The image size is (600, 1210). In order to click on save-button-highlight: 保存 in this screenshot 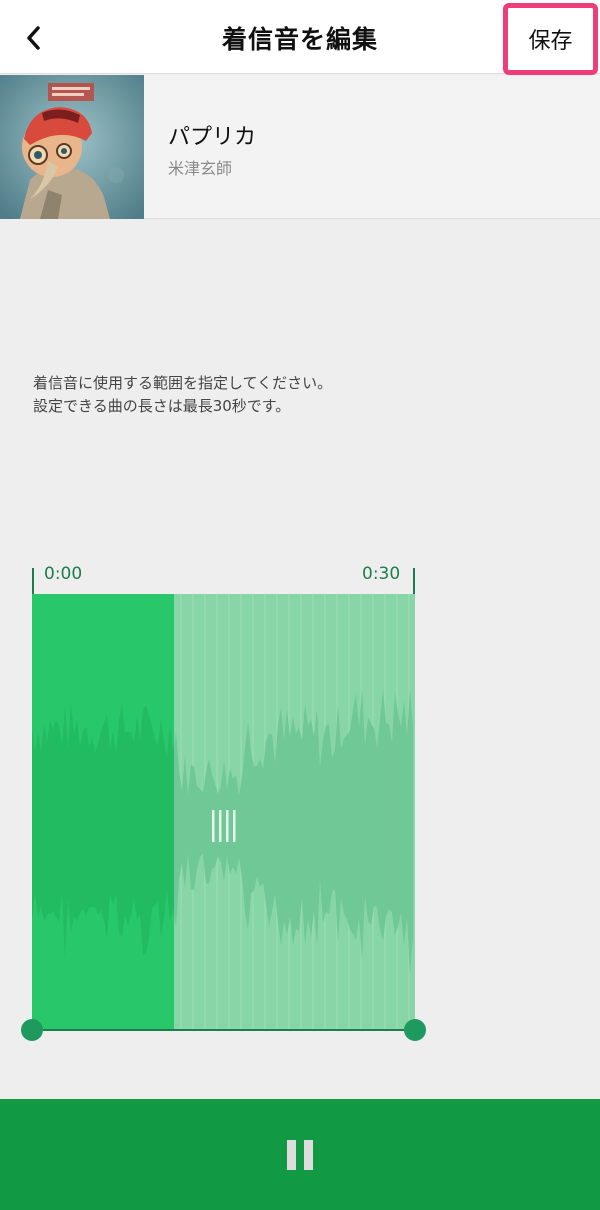, I will do `click(550, 39)`.